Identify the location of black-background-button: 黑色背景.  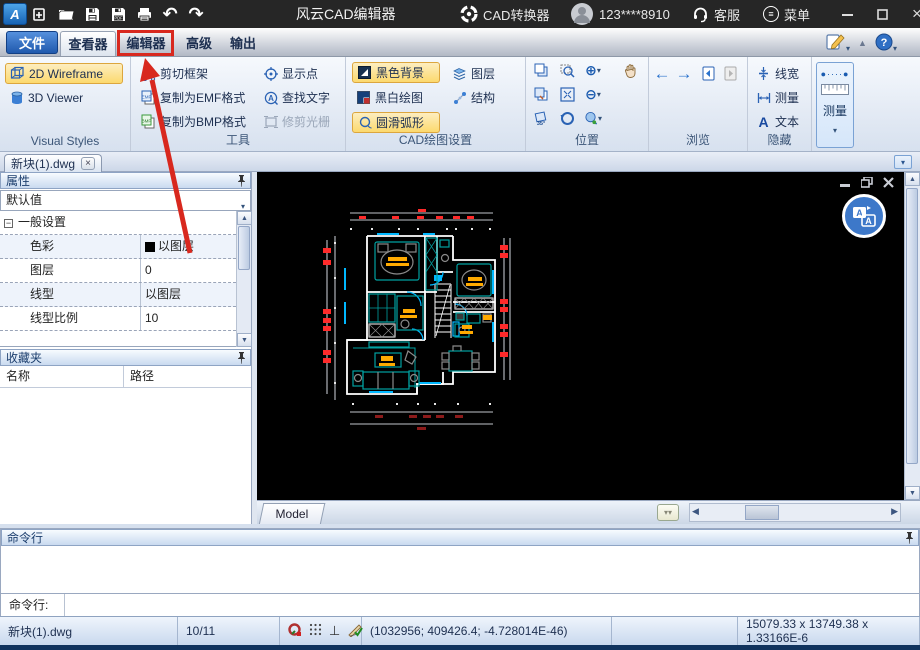
(396, 72).